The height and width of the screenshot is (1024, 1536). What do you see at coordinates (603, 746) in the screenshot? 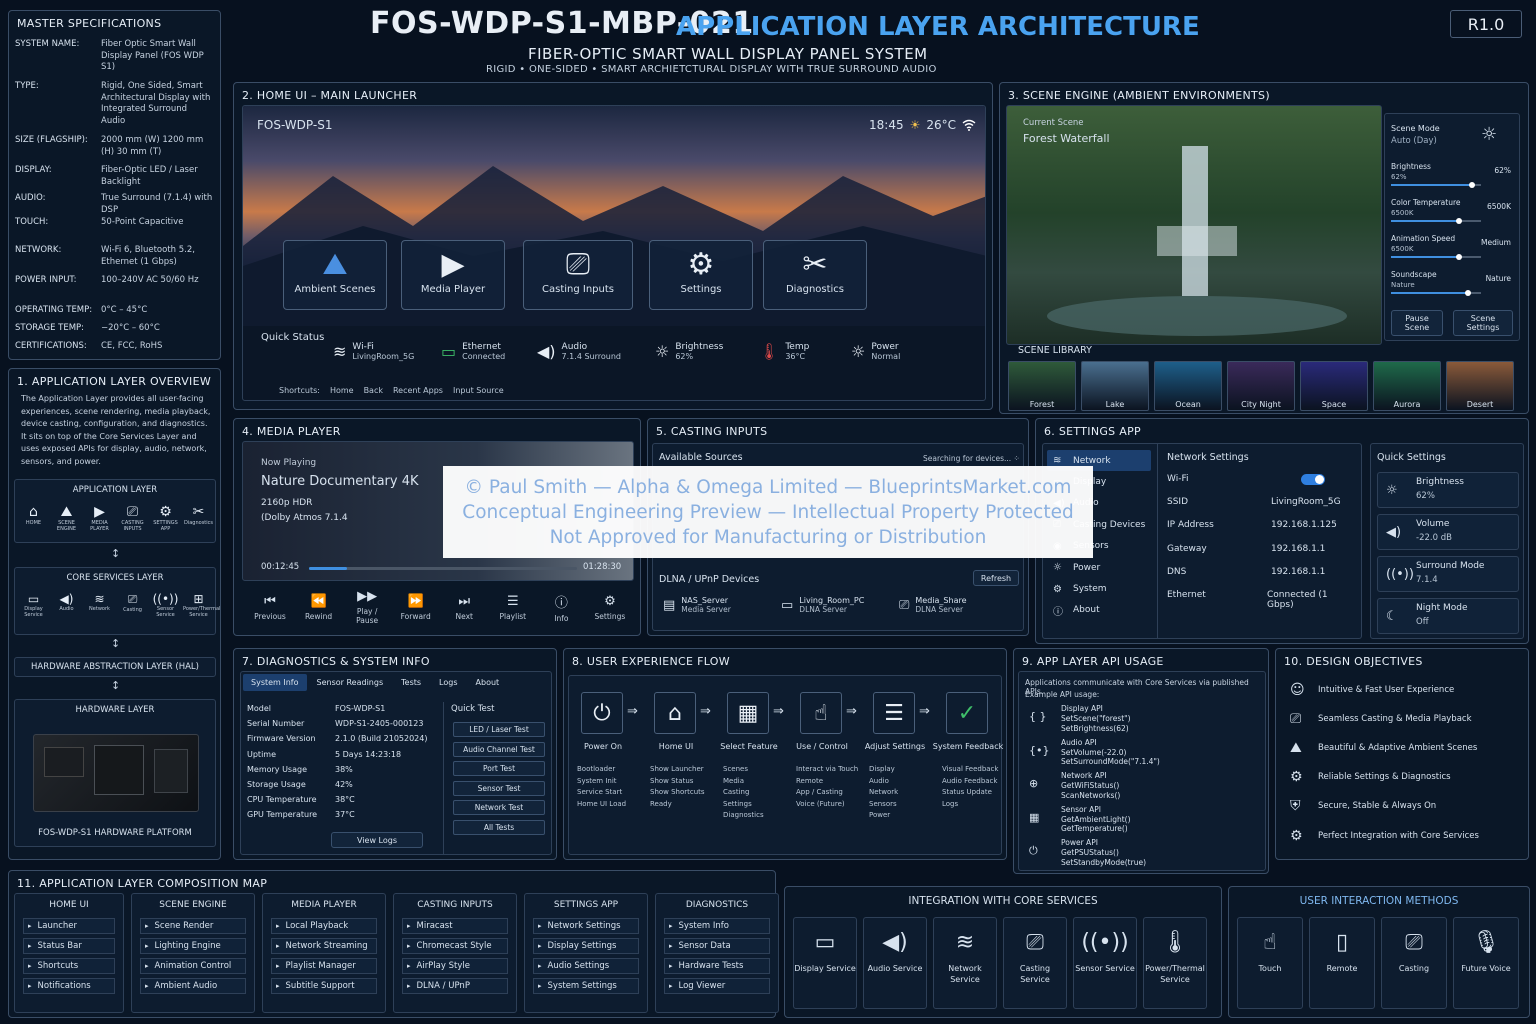
I see `ux-step-label: Power On` at bounding box center [603, 746].